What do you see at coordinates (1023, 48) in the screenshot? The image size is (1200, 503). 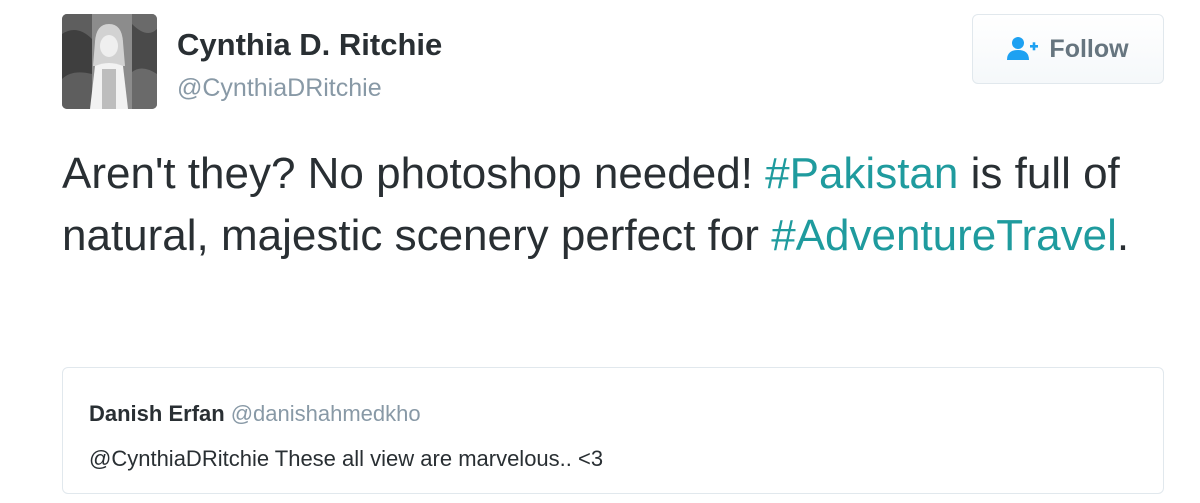 I see `add-user-icon` at bounding box center [1023, 48].